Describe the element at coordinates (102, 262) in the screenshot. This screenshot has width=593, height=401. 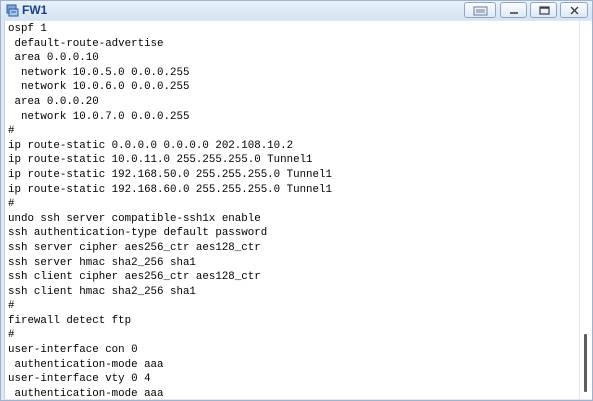
I see `config-line: ssh server hmac sha2_256 sha1` at that location.